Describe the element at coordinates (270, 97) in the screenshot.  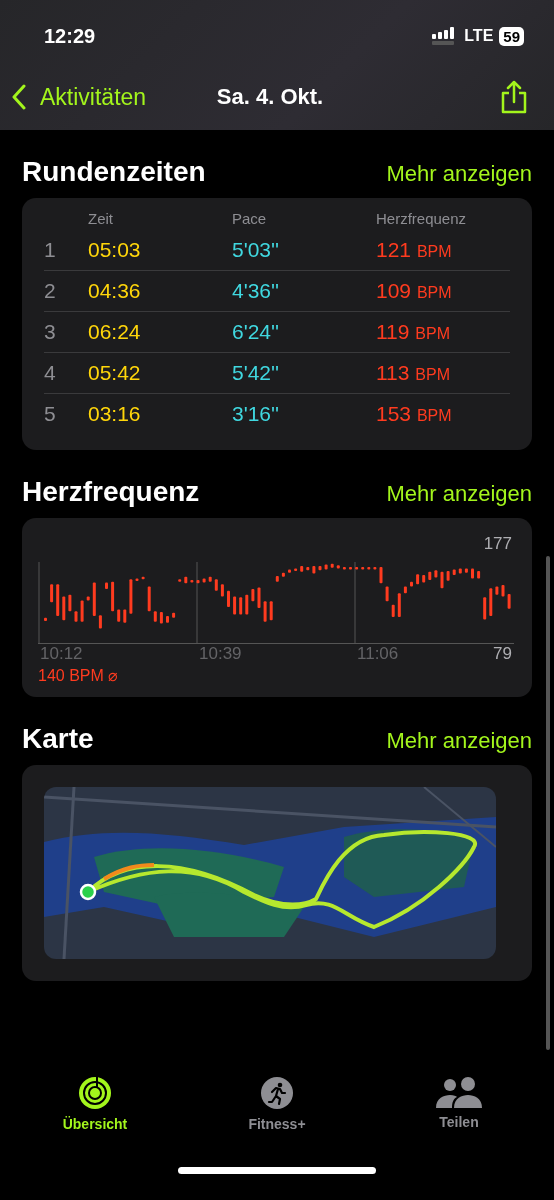
I see `page-title: Sa. 4. Okt.` at that location.